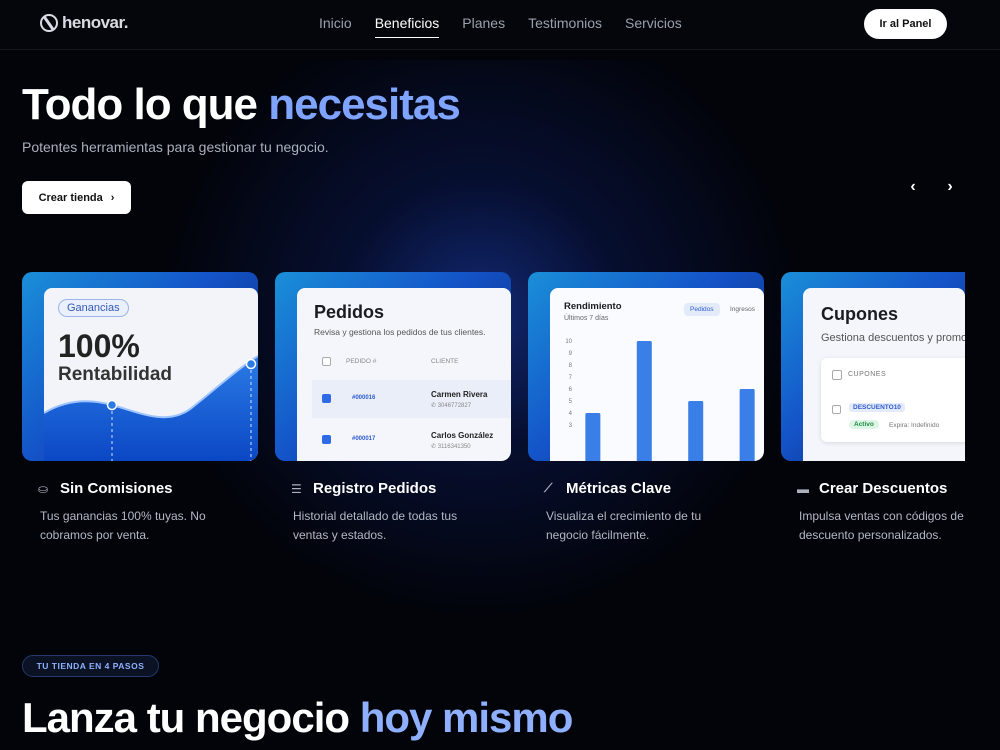 This screenshot has height=750, width=1000. What do you see at coordinates (877, 407) in the screenshot?
I see `coupon-code: DESCUENTO10` at bounding box center [877, 407].